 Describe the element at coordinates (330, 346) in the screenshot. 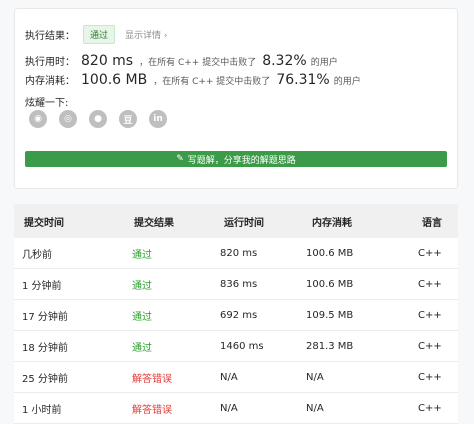

I see `cell-memory: 281.3 MB` at that location.